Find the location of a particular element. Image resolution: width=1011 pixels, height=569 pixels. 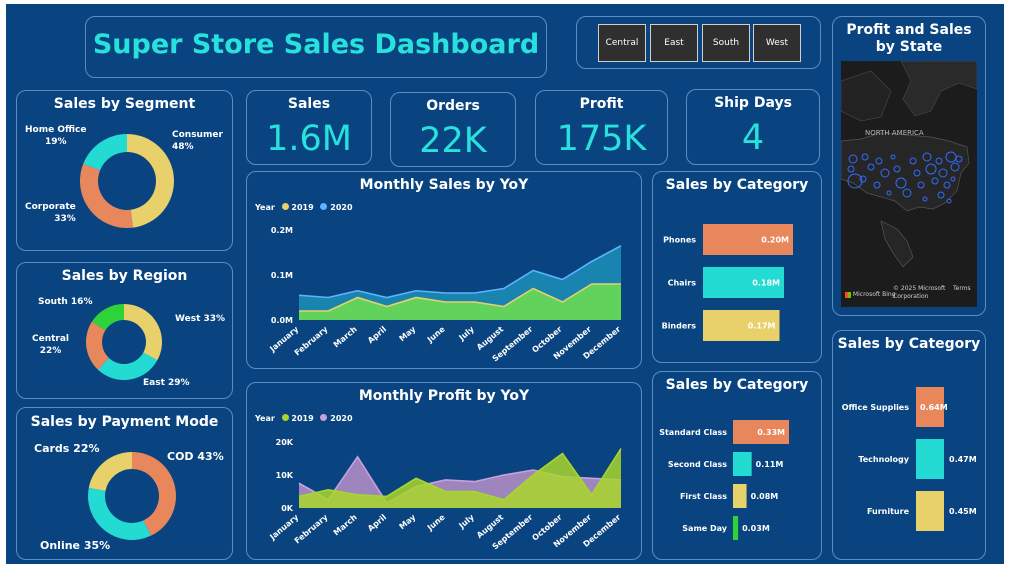

shipmode-category-label: First Class is located at coordinates (703, 496).